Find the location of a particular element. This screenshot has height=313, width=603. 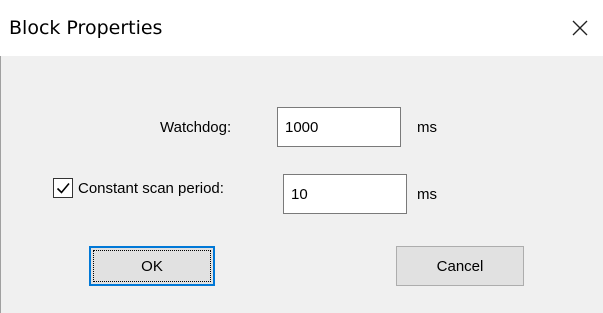

constant-scan-unit: ms is located at coordinates (427, 194).